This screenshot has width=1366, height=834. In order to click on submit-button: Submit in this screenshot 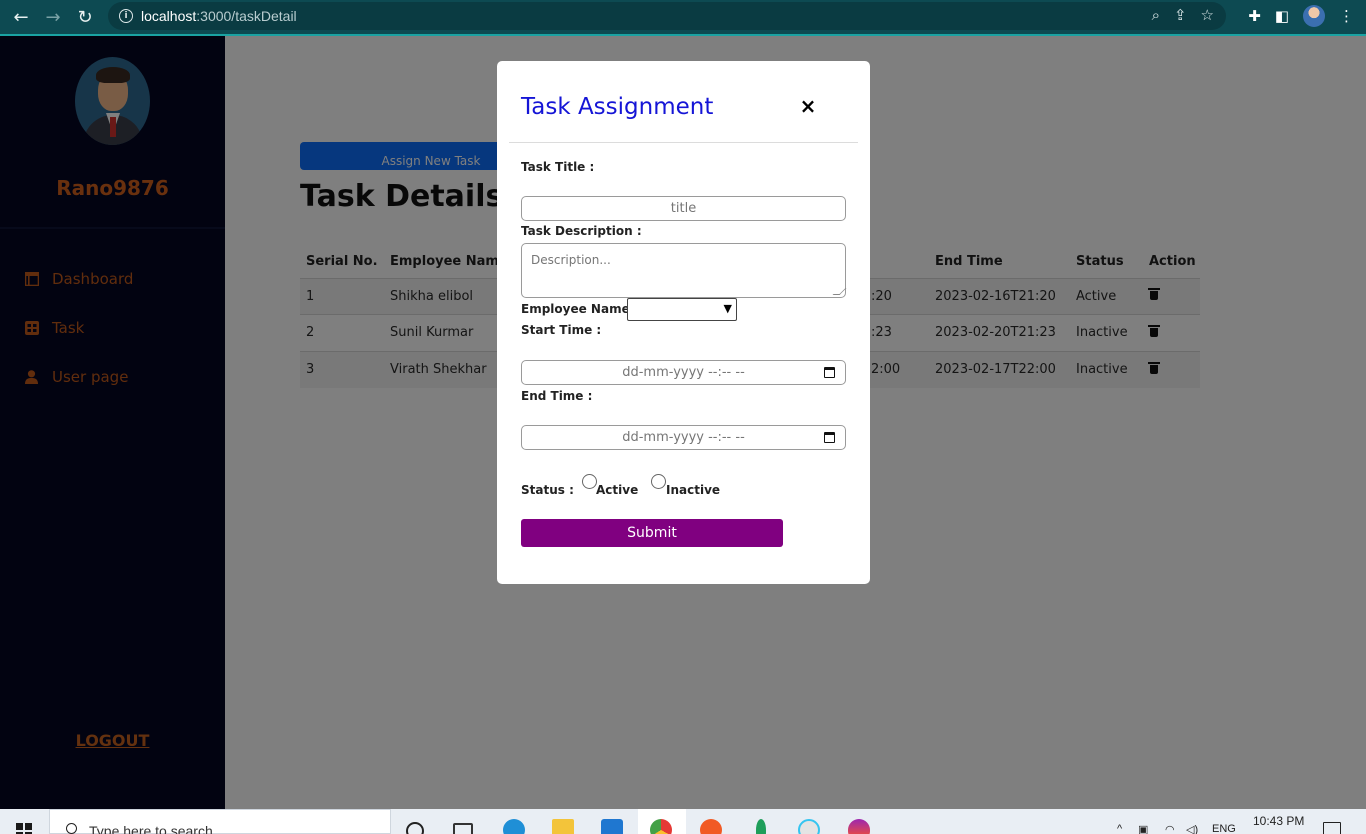, I will do `click(652, 533)`.